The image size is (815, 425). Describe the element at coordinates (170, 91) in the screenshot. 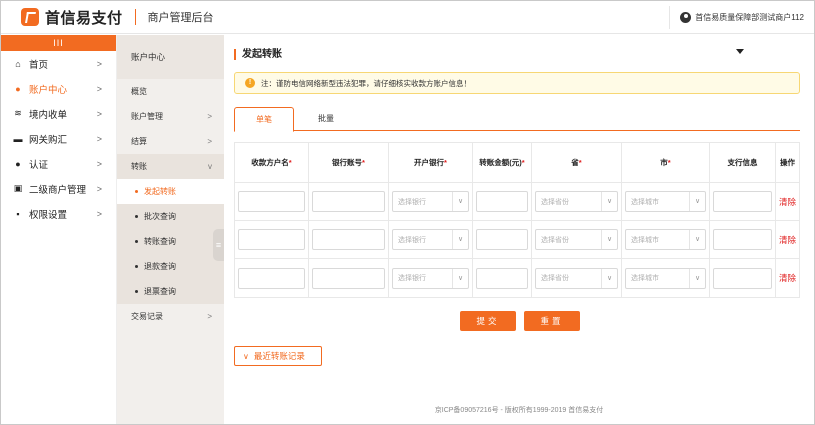

I see `subnav-item-overview: 概览` at that location.